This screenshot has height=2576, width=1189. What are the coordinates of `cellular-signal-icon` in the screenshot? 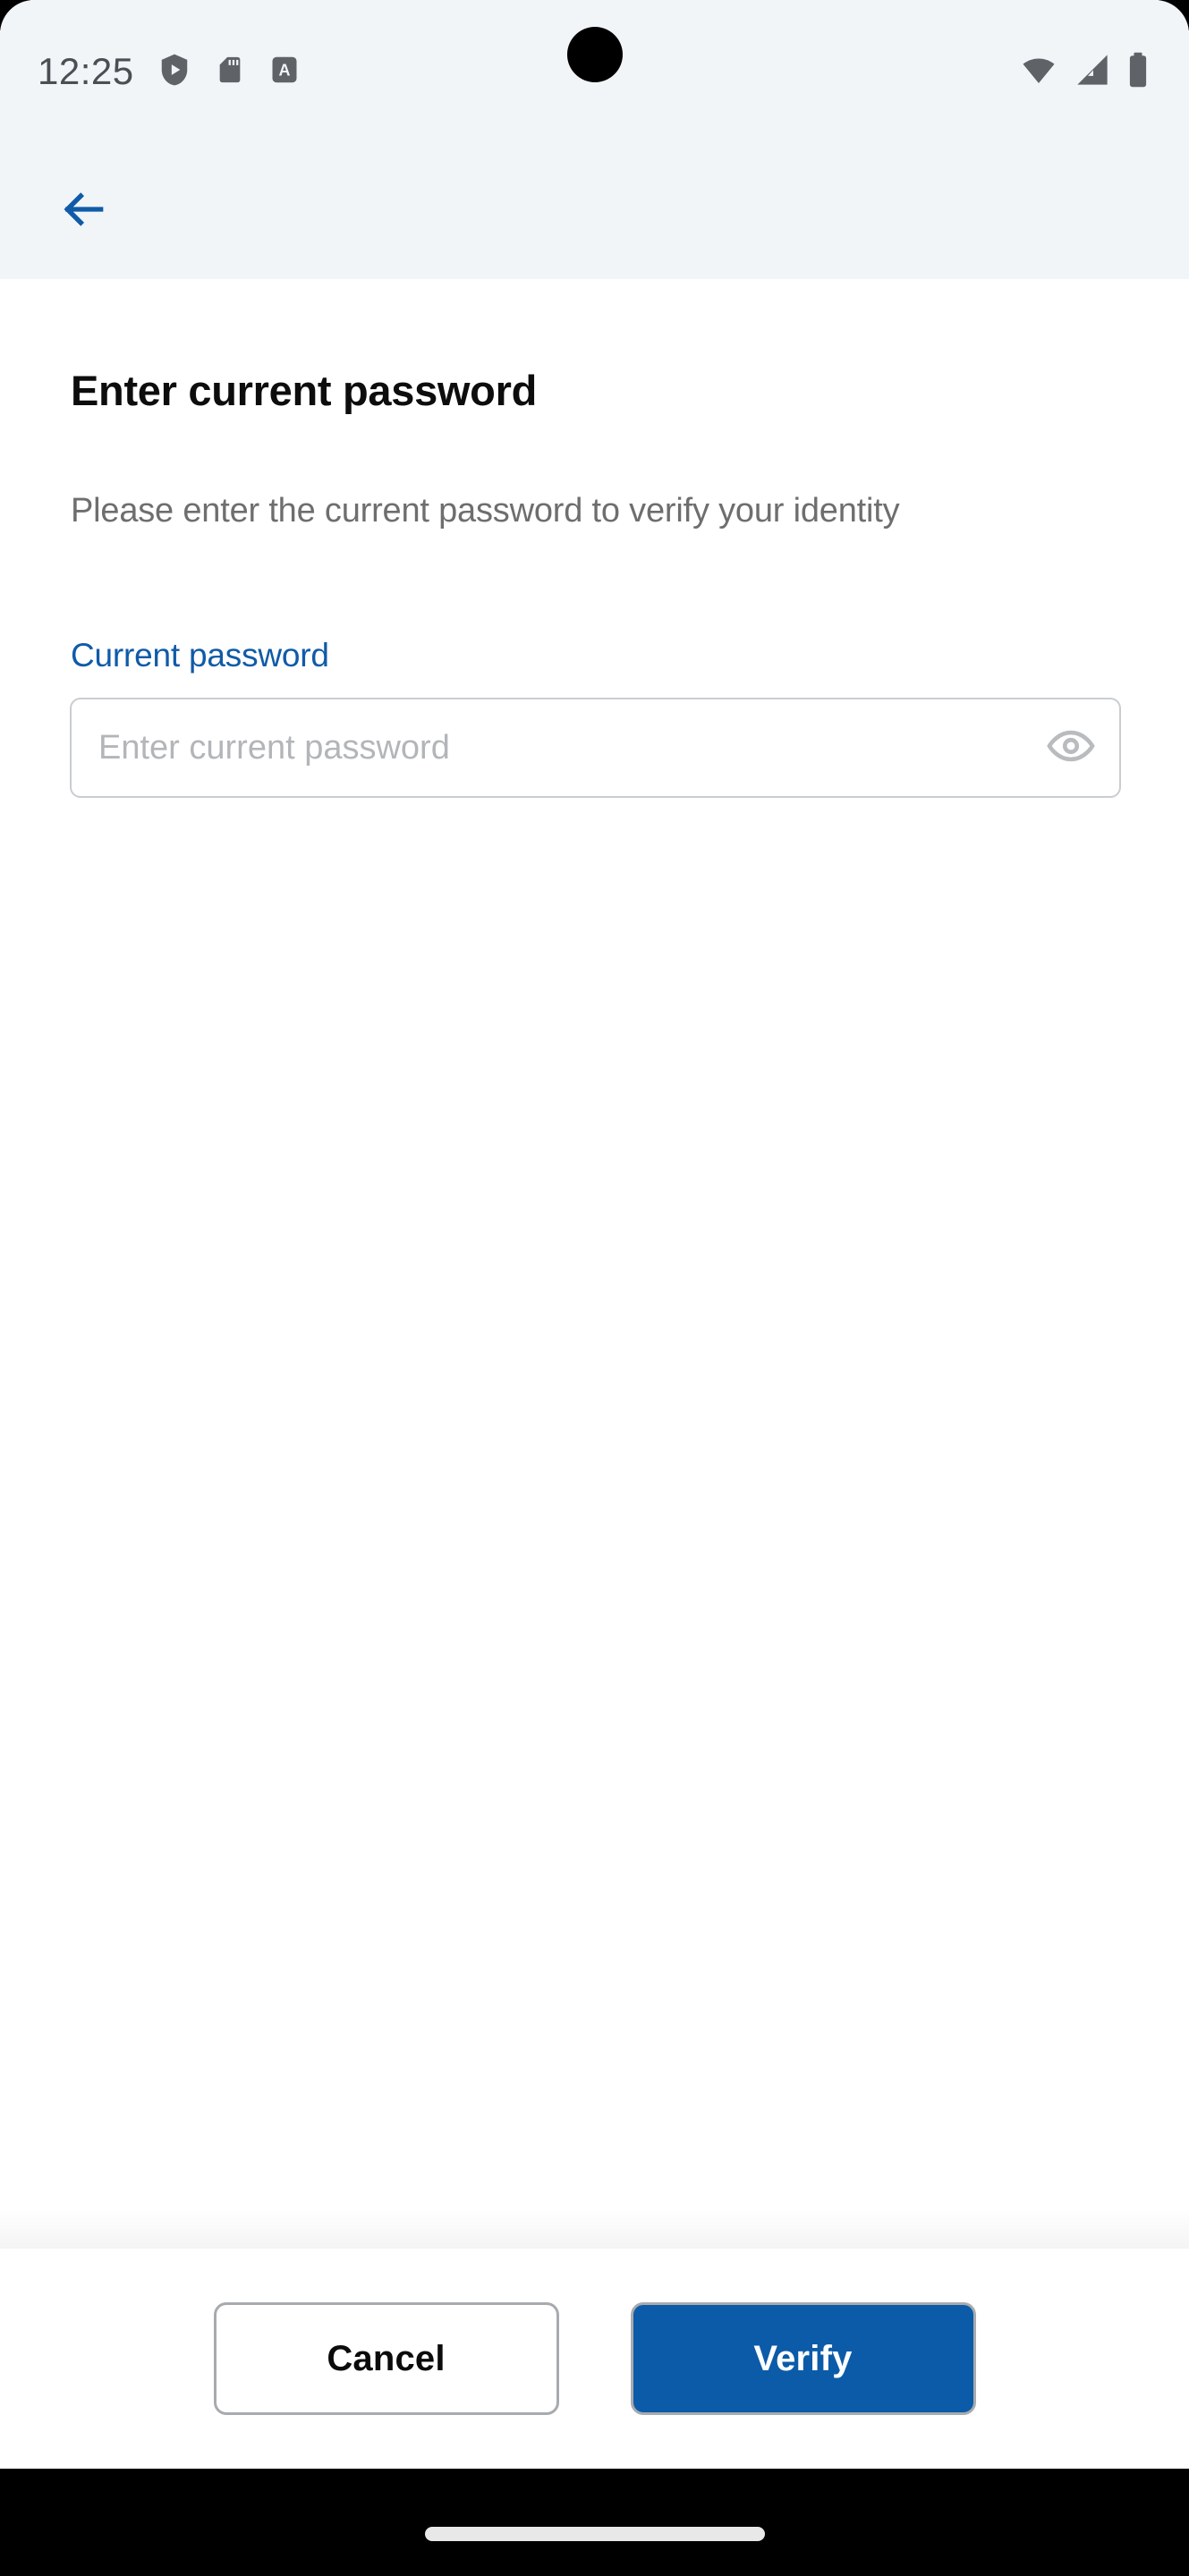 It's located at (1092, 72).